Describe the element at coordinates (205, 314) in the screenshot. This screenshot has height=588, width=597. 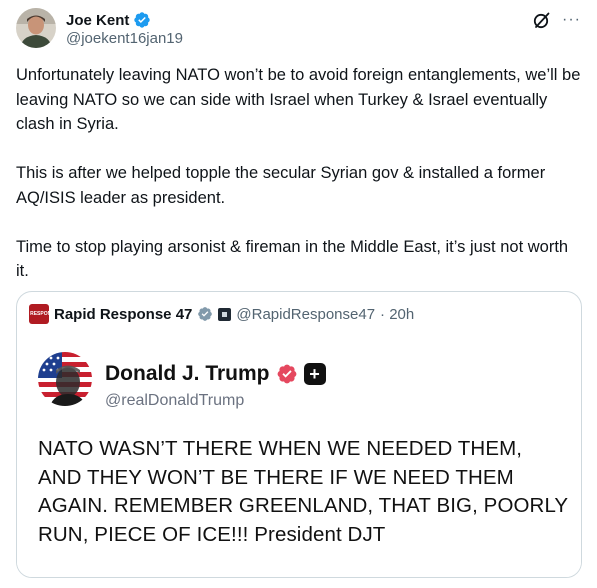
I see `government-badge-icon` at that location.